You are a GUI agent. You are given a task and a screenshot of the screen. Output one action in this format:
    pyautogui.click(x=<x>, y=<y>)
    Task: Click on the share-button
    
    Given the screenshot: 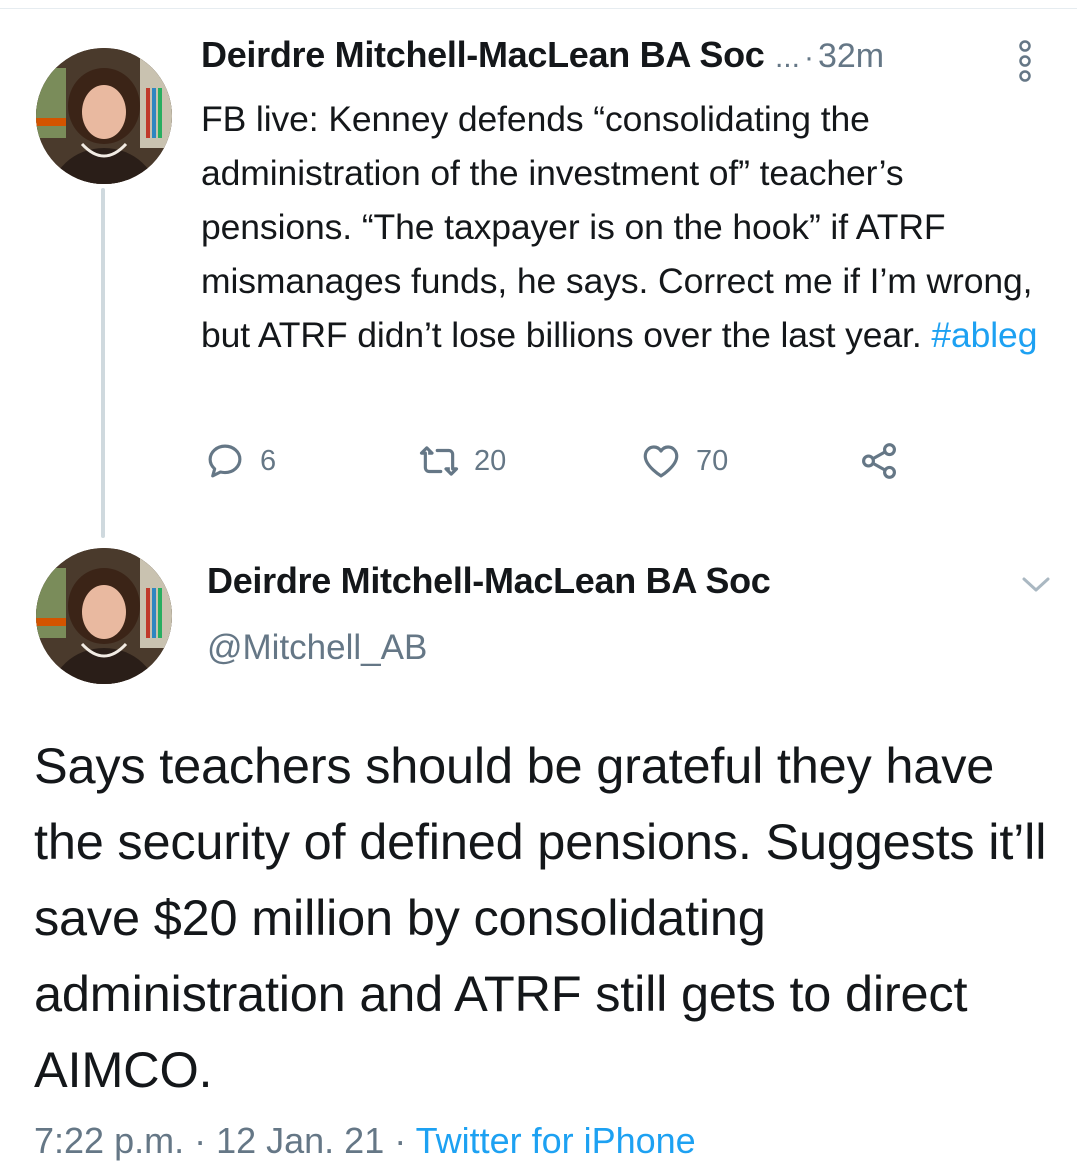 What is the action you would take?
    pyautogui.click(x=886, y=461)
    